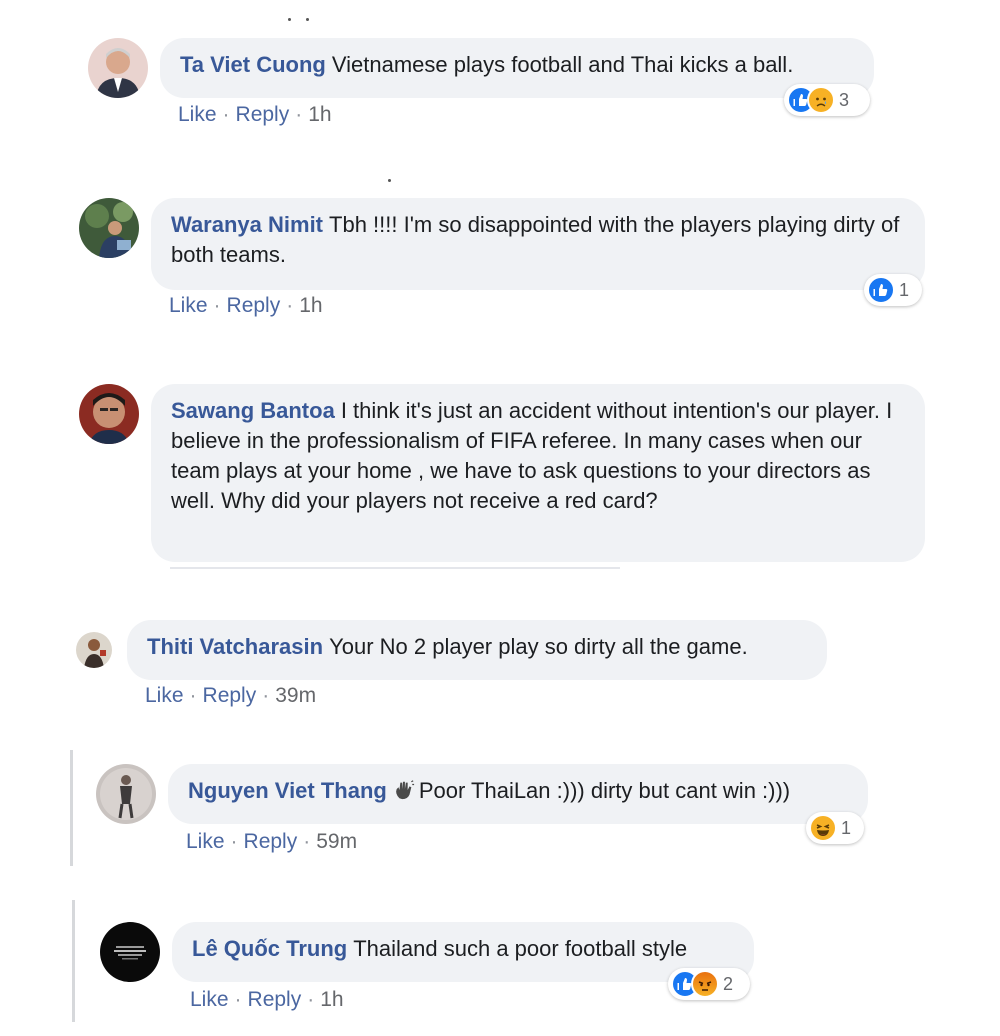 The image size is (1000, 1036). I want to click on reaction-summary: 3, so click(827, 100).